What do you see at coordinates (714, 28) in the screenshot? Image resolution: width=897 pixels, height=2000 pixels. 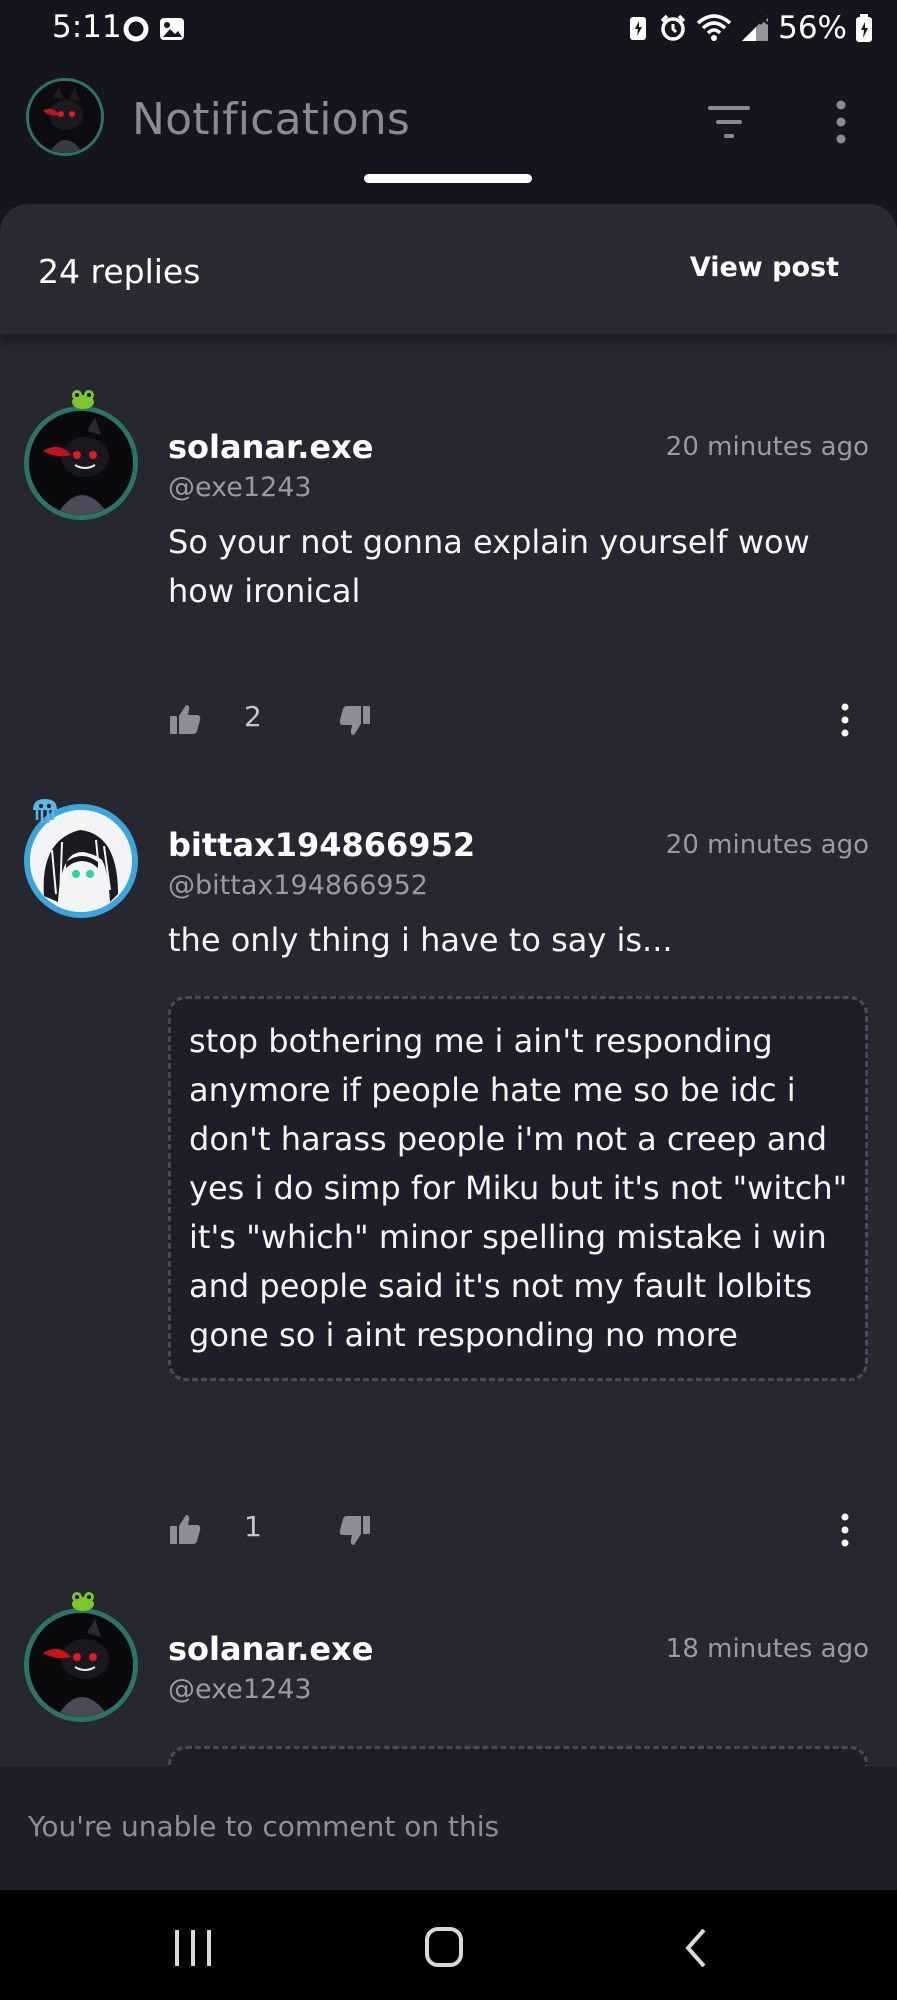 I see `wifi-icon` at bounding box center [714, 28].